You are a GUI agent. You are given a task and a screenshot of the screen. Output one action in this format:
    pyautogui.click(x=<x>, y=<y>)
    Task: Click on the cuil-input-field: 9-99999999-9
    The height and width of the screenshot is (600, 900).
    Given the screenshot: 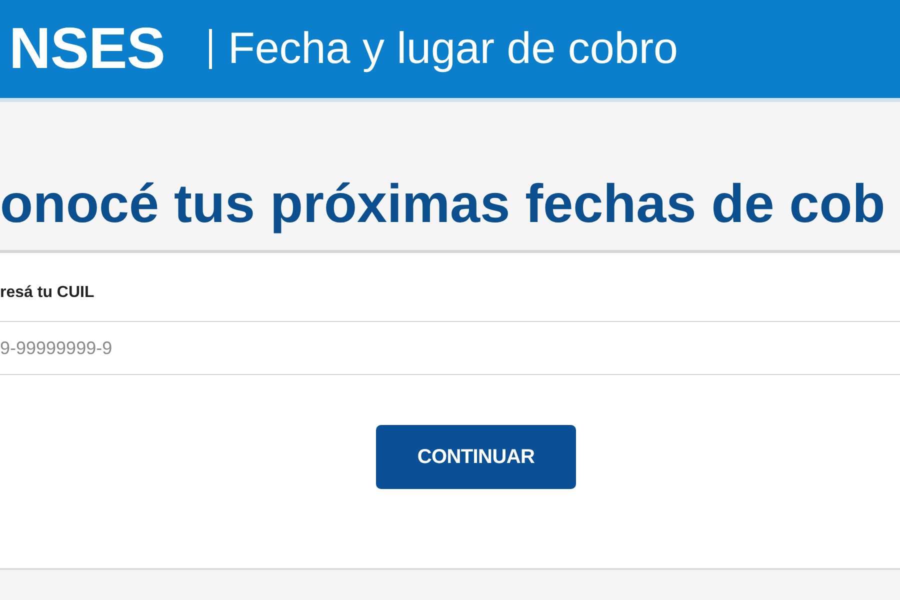 What is the action you would take?
    pyautogui.click(x=450, y=348)
    